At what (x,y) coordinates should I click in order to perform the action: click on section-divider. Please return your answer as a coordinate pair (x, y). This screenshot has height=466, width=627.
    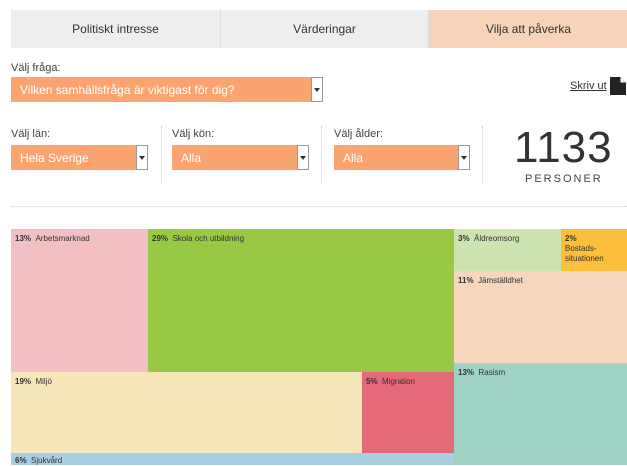
    Looking at the image, I should click on (319, 206).